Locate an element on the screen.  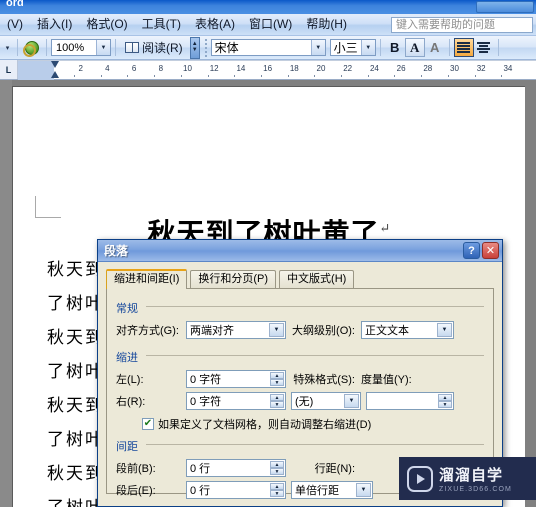
menu-format: 格式(O) is located at coordinates (106, 24).